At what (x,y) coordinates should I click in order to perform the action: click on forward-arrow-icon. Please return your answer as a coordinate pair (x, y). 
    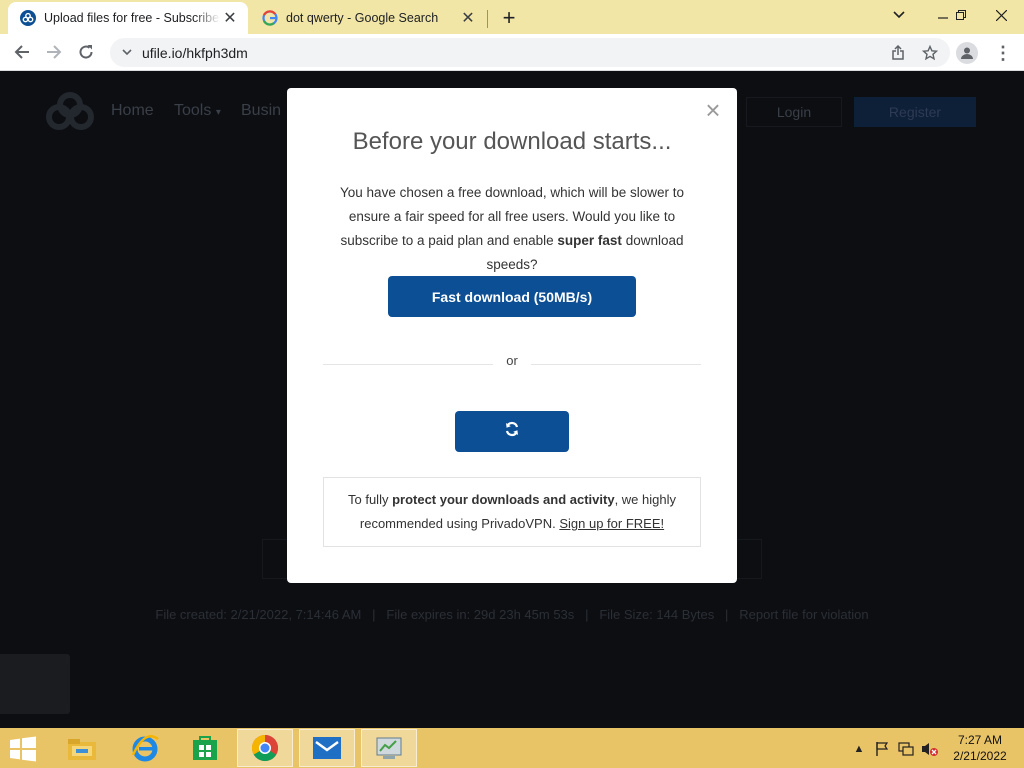
    Looking at the image, I should click on (54, 52).